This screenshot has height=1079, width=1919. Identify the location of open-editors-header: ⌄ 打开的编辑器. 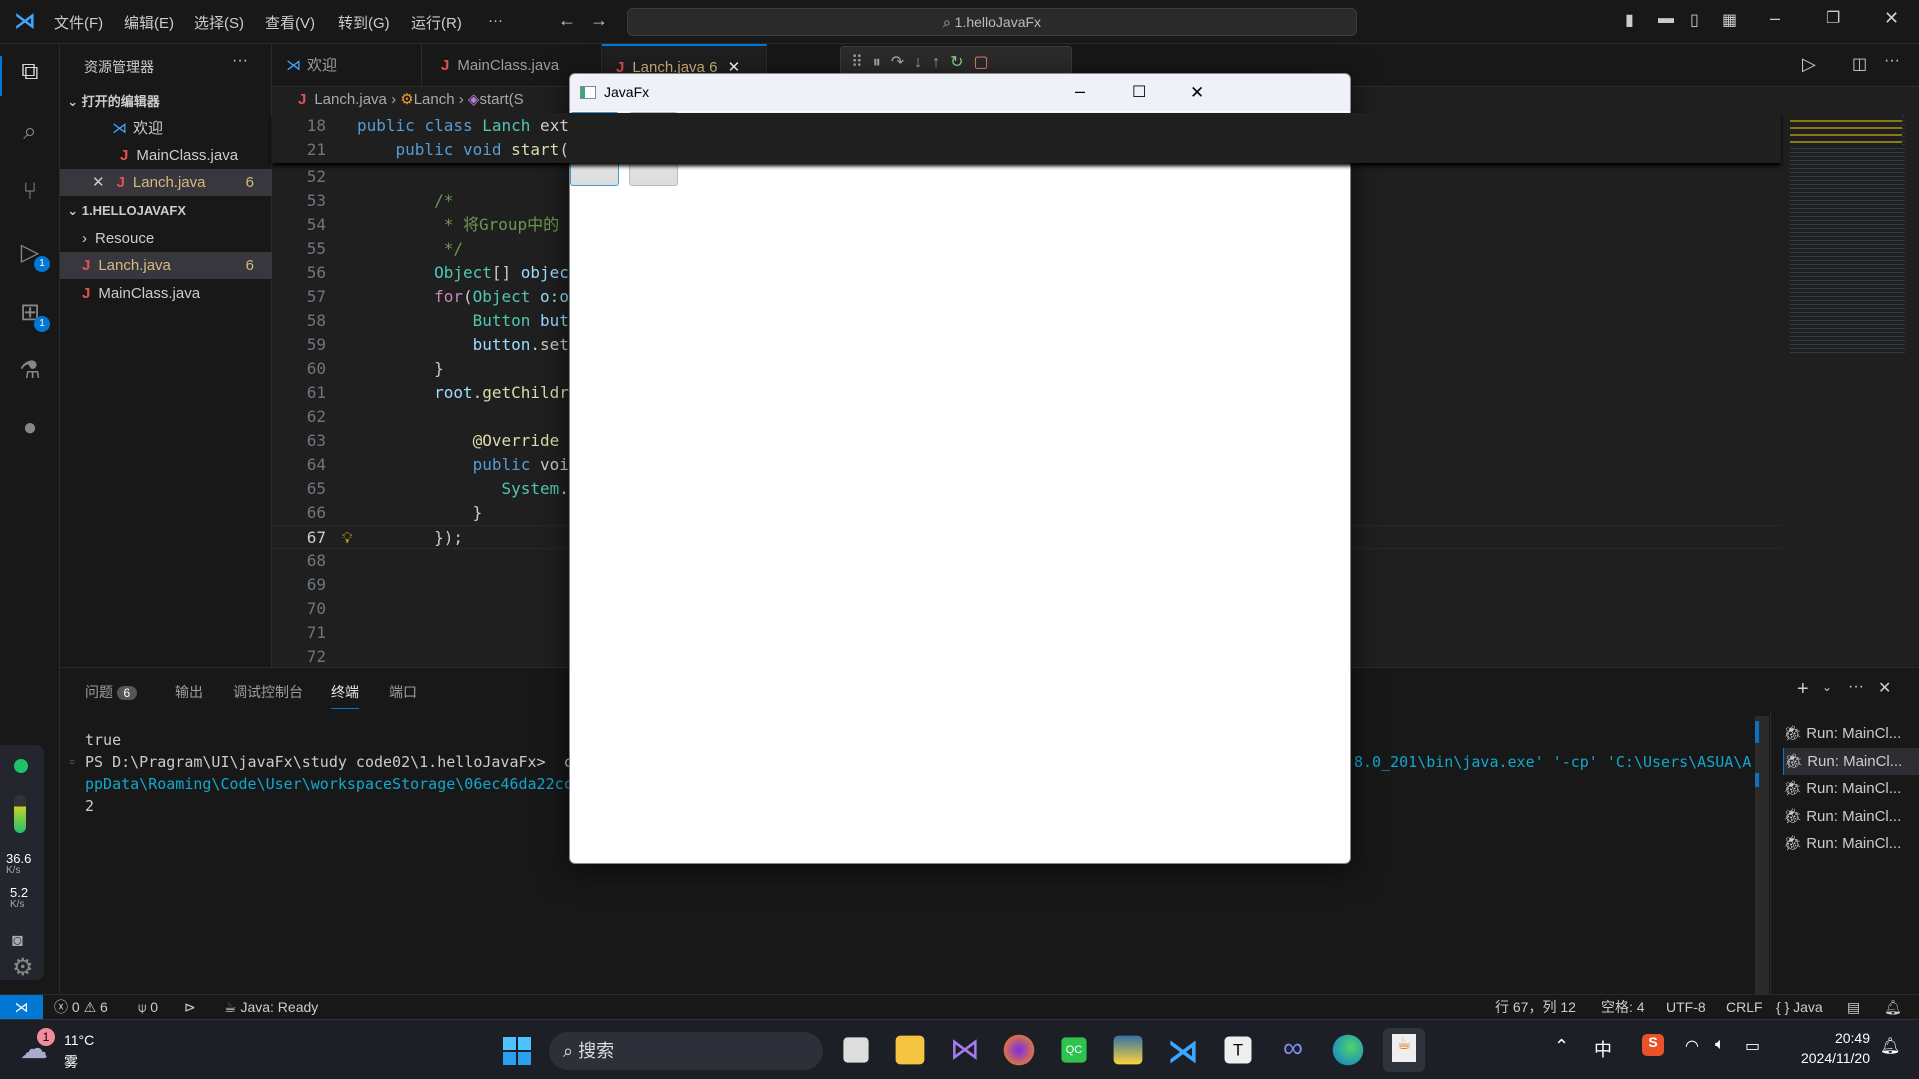
(166, 101).